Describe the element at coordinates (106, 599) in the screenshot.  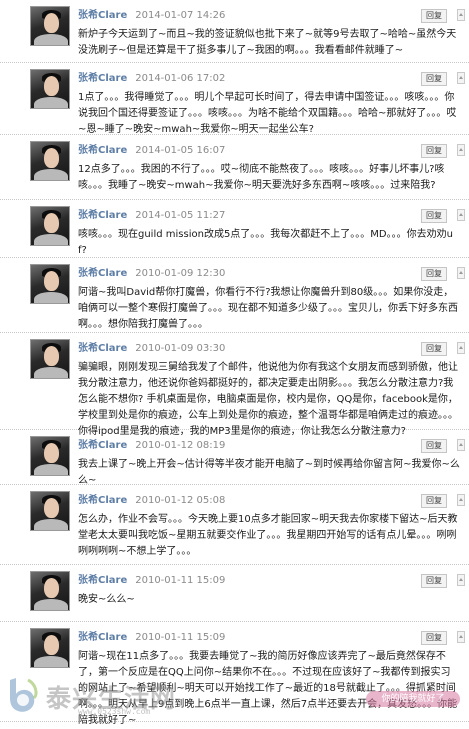
I see `post-text: 晚安~么么~` at that location.